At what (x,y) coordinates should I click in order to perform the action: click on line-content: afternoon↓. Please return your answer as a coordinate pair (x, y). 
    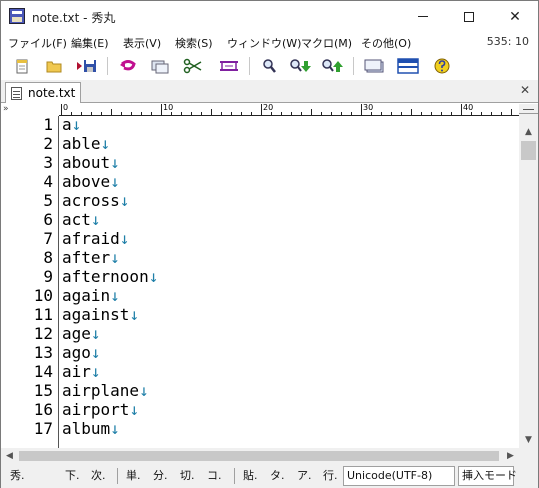
    Looking at the image, I should click on (110, 276).